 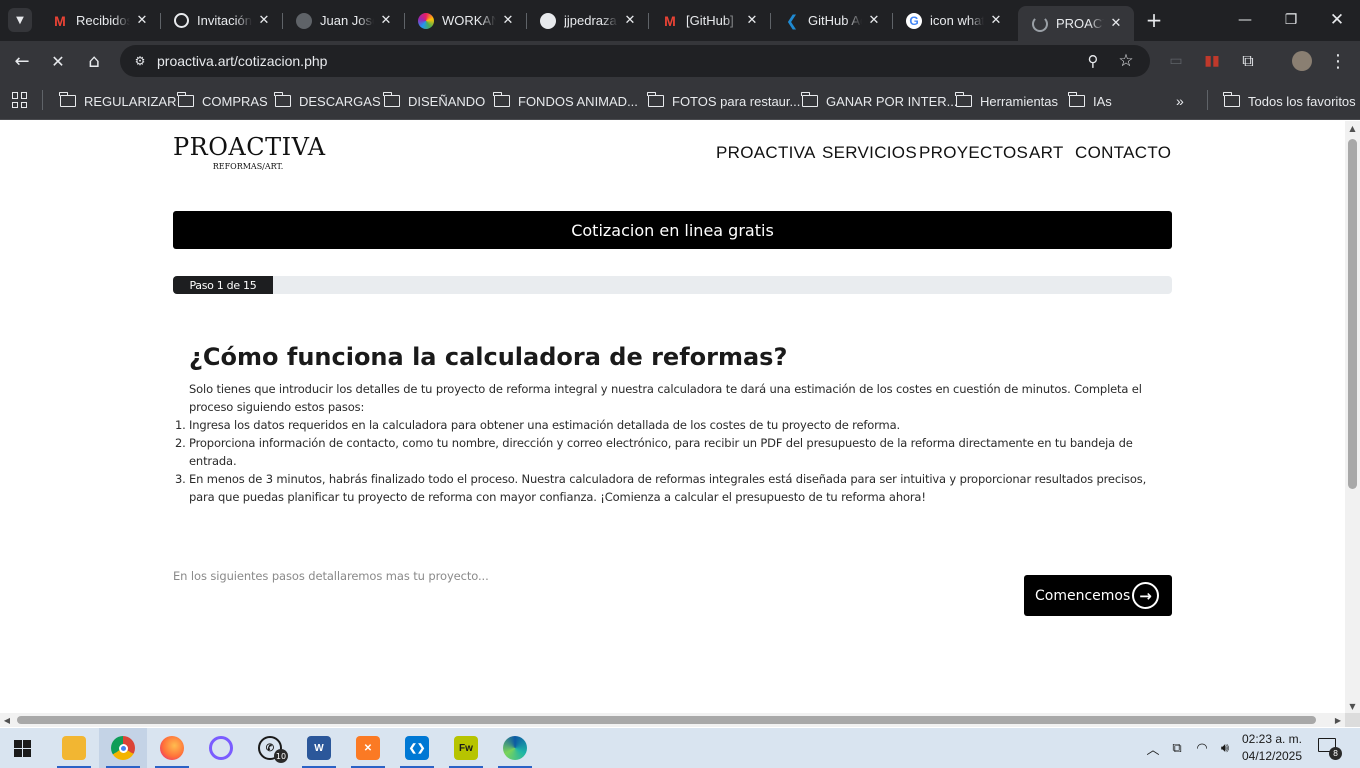 What do you see at coordinates (249, 152) in the screenshot?
I see `site-logo: PROACTIVA REFORMAS/ART.` at bounding box center [249, 152].